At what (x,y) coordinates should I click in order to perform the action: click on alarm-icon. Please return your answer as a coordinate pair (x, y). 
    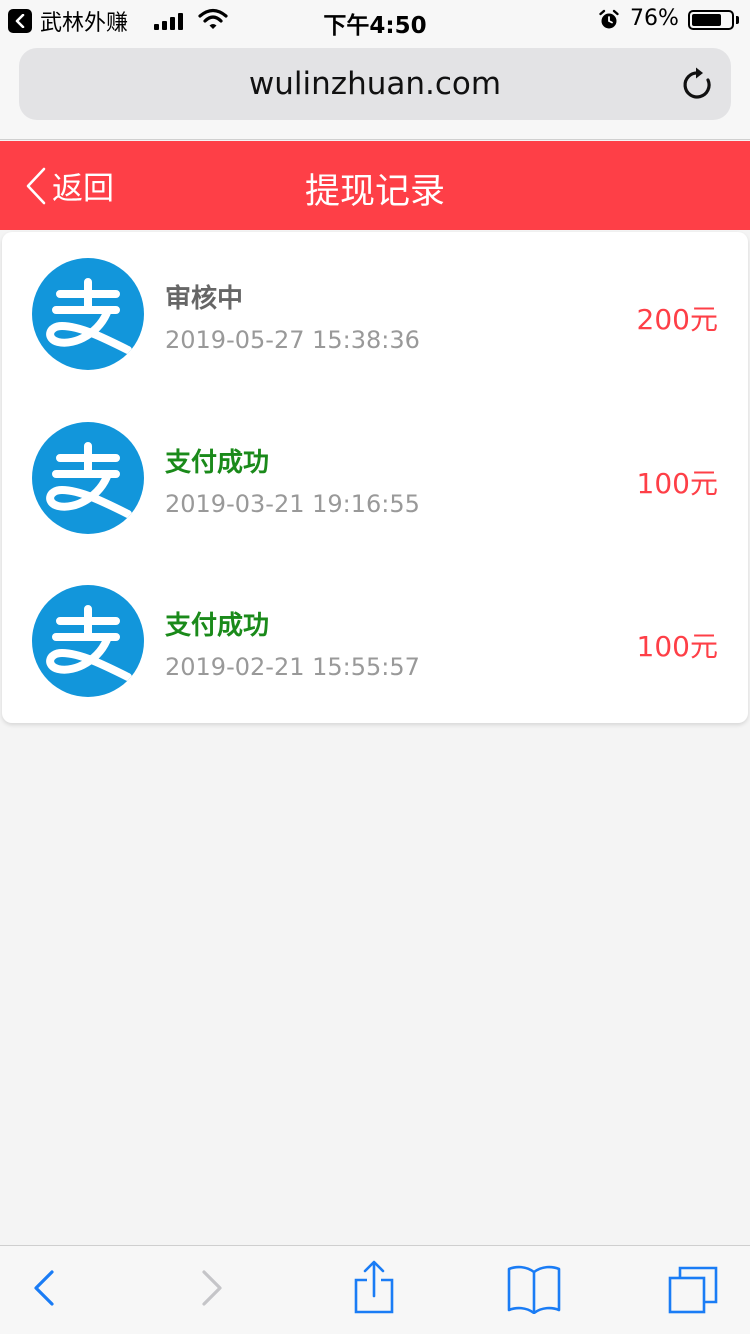
    Looking at the image, I should click on (609, 22).